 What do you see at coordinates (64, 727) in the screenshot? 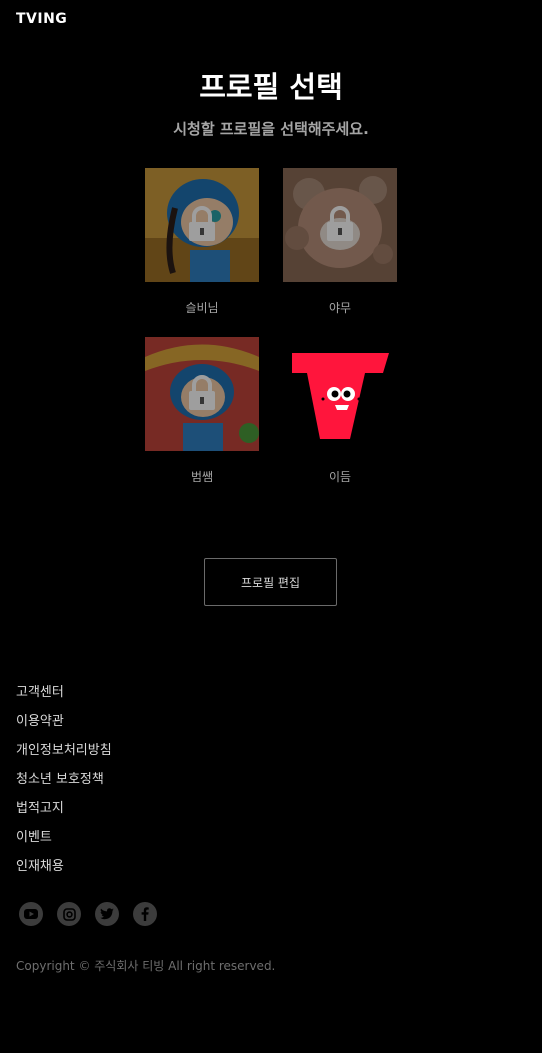
I see `footer-link-terms: 이용약관` at bounding box center [64, 727].